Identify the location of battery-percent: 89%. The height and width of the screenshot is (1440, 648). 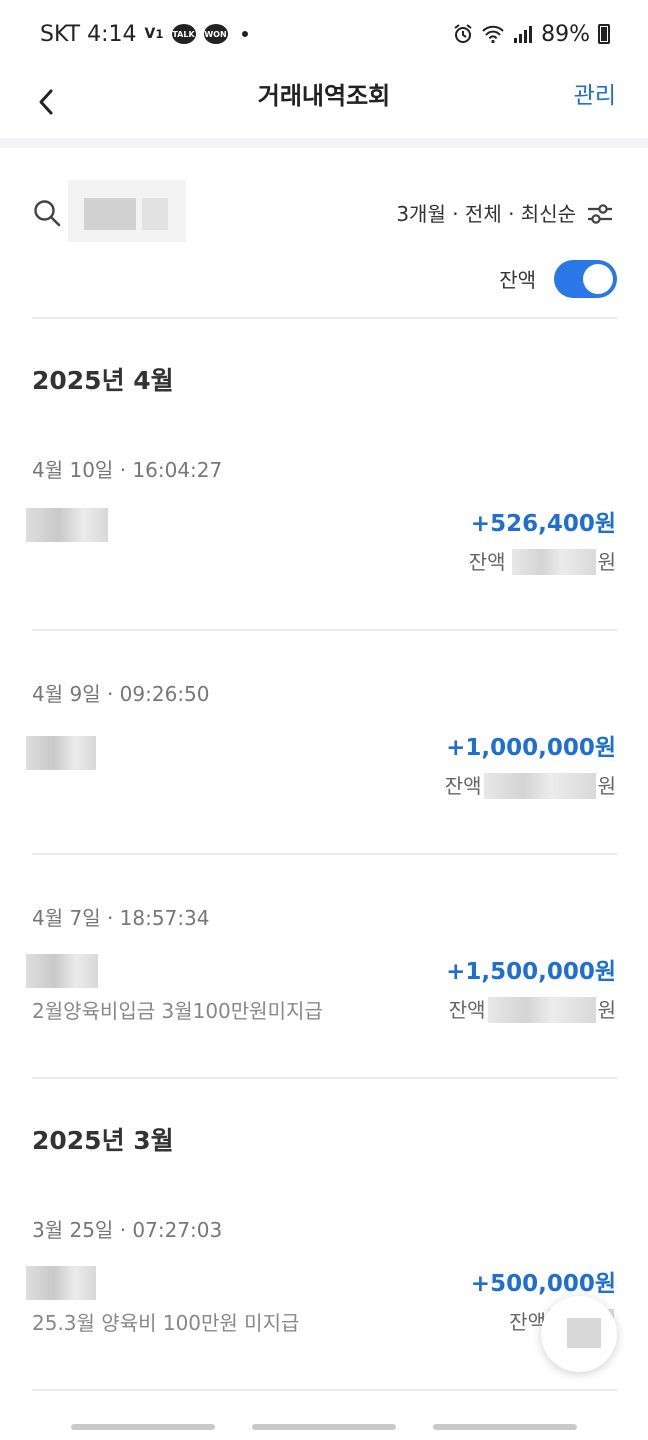
(565, 34).